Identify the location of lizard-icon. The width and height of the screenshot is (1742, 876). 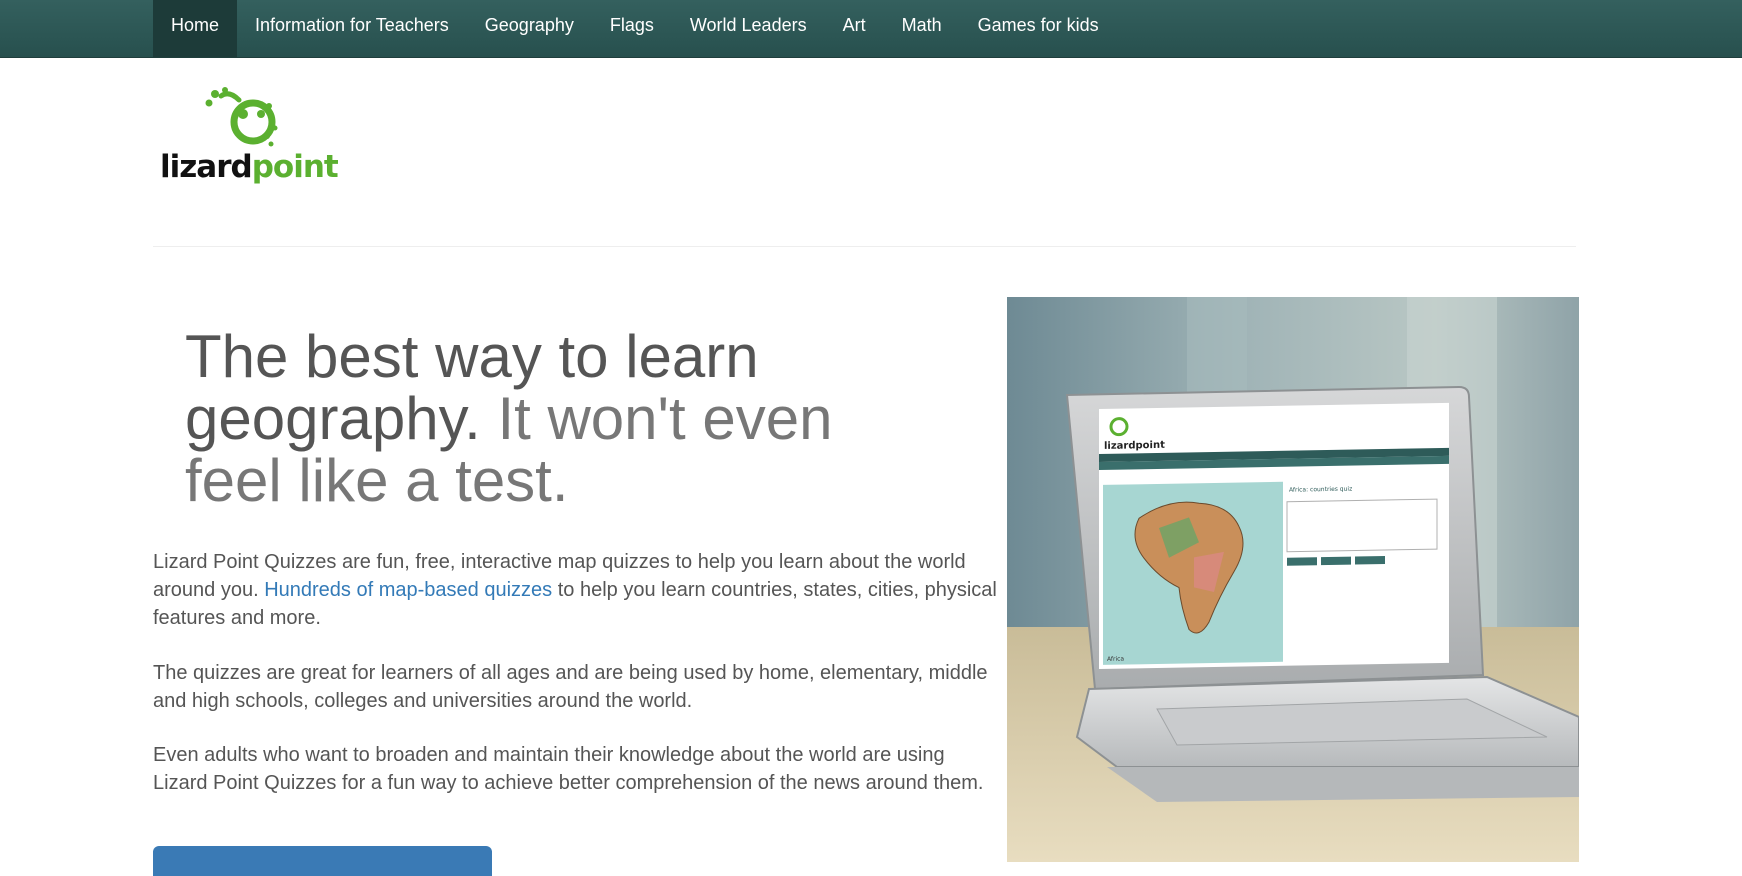
(241, 117).